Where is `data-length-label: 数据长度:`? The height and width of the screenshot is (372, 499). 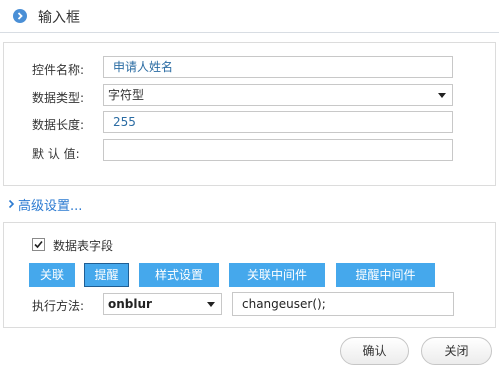
data-length-label: 数据长度: is located at coordinates (58, 125).